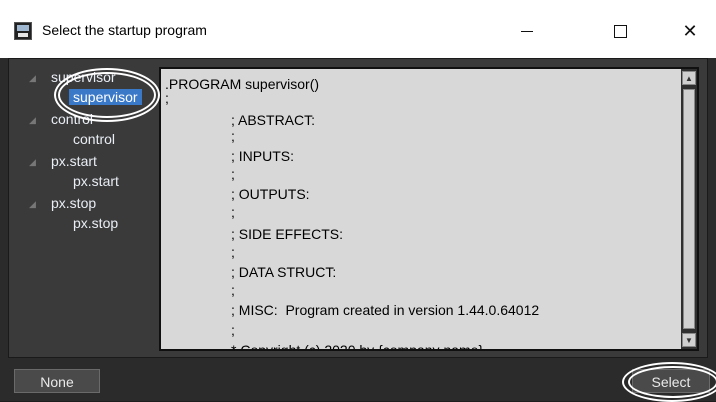 This screenshot has height=402, width=716. Describe the element at coordinates (273, 120) in the screenshot. I see `code-line: ; ABSTRACT:` at that location.